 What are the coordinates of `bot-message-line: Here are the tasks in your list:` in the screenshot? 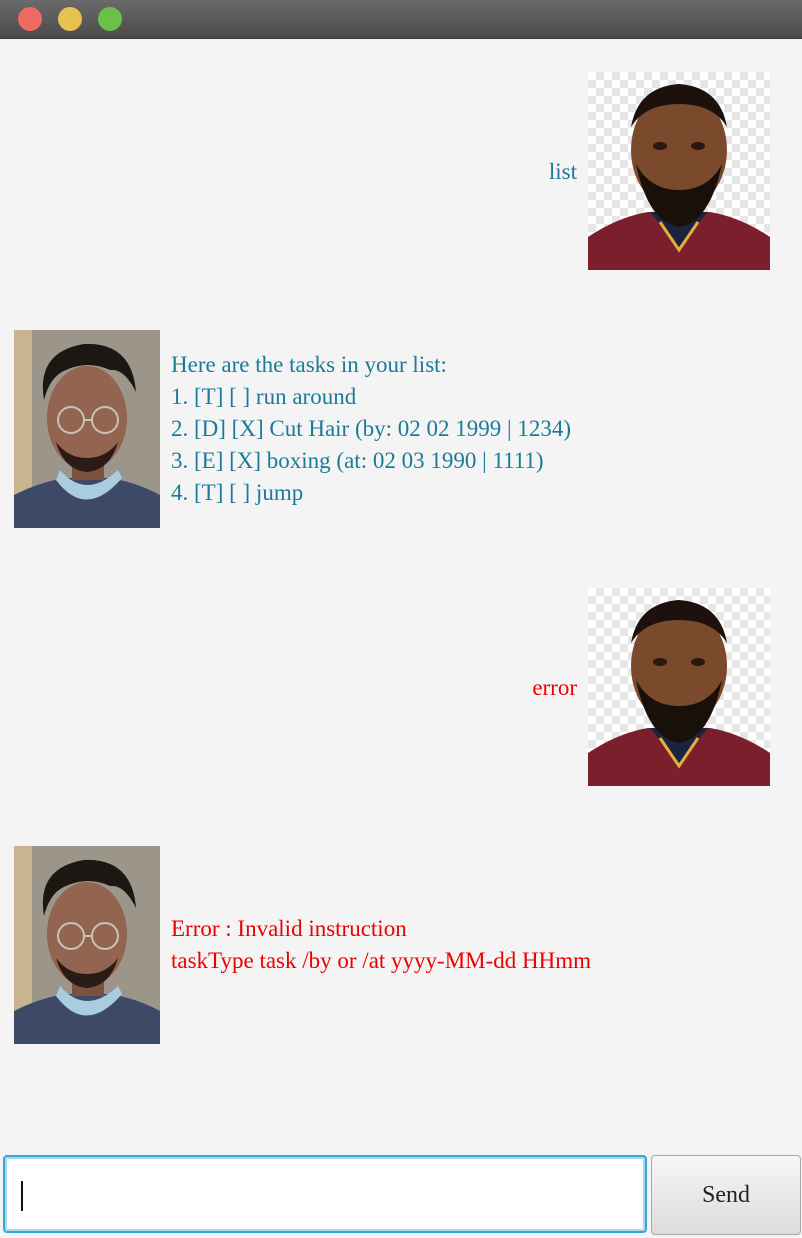 It's located at (309, 364).